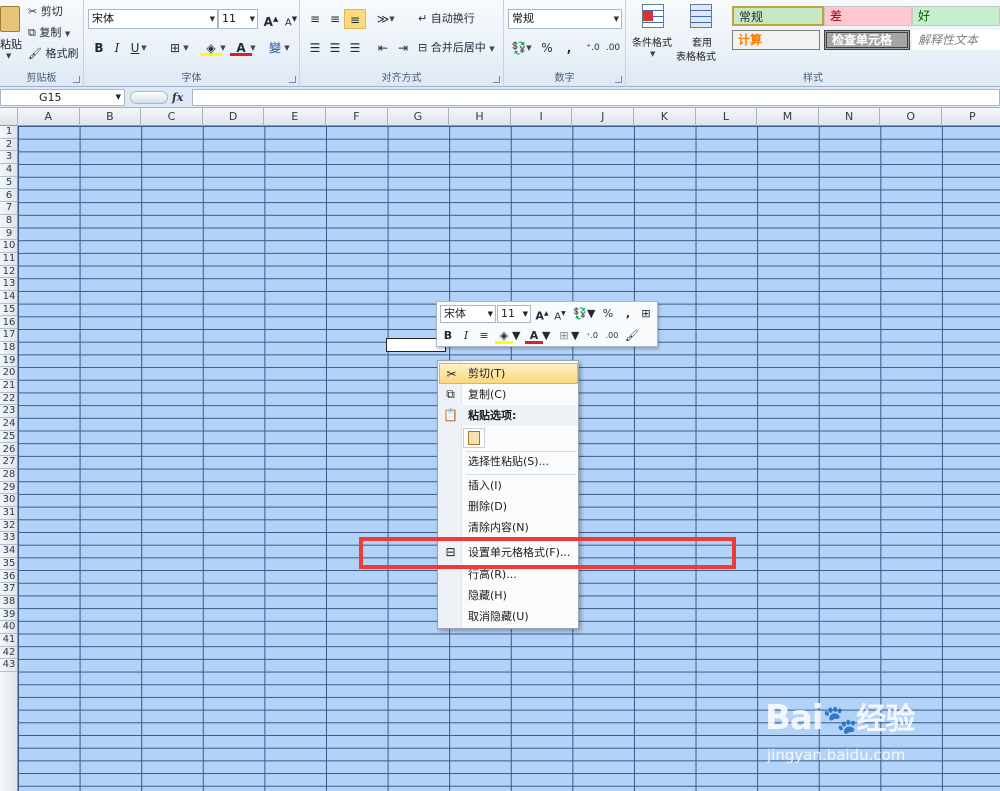 Image resolution: width=1000 pixels, height=791 pixels. I want to click on mini-font-size-select: 11 ▼, so click(514, 314).